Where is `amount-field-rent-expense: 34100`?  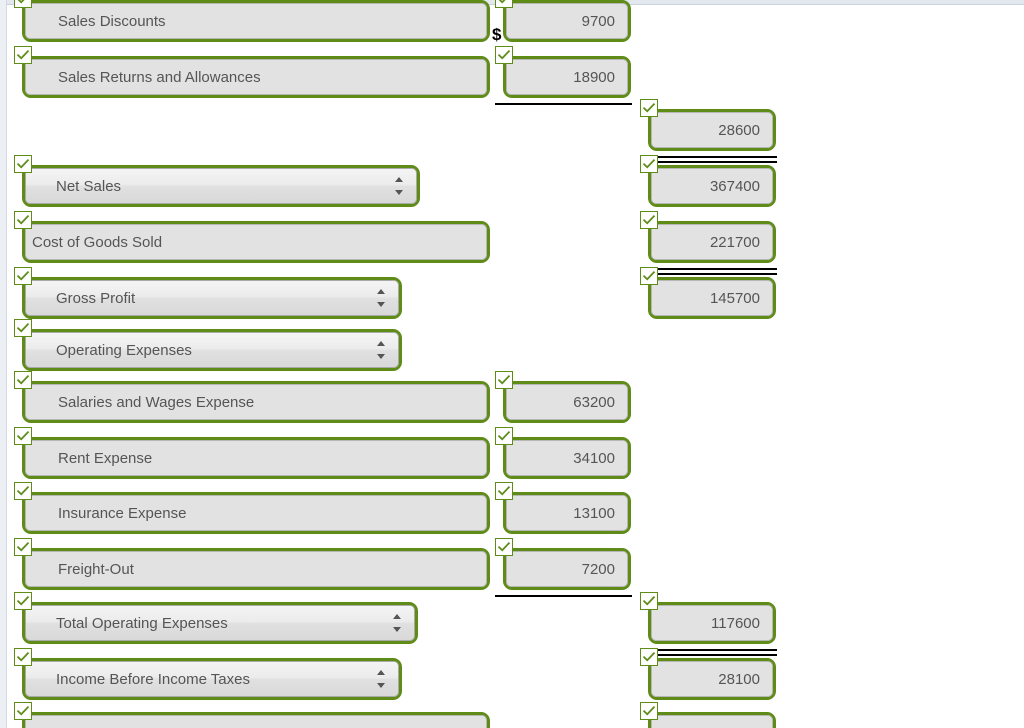
amount-field-rent-expense: 34100 is located at coordinates (563, 453).